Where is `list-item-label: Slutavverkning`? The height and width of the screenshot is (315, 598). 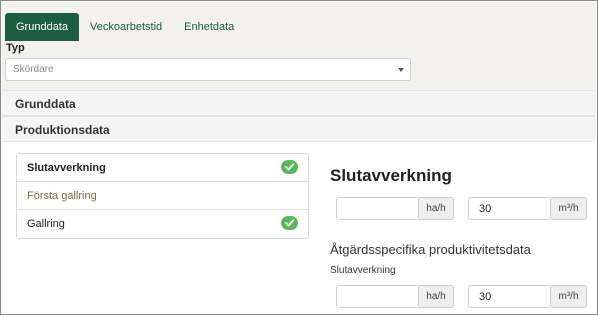
list-item-label: Slutavverkning is located at coordinates (66, 168).